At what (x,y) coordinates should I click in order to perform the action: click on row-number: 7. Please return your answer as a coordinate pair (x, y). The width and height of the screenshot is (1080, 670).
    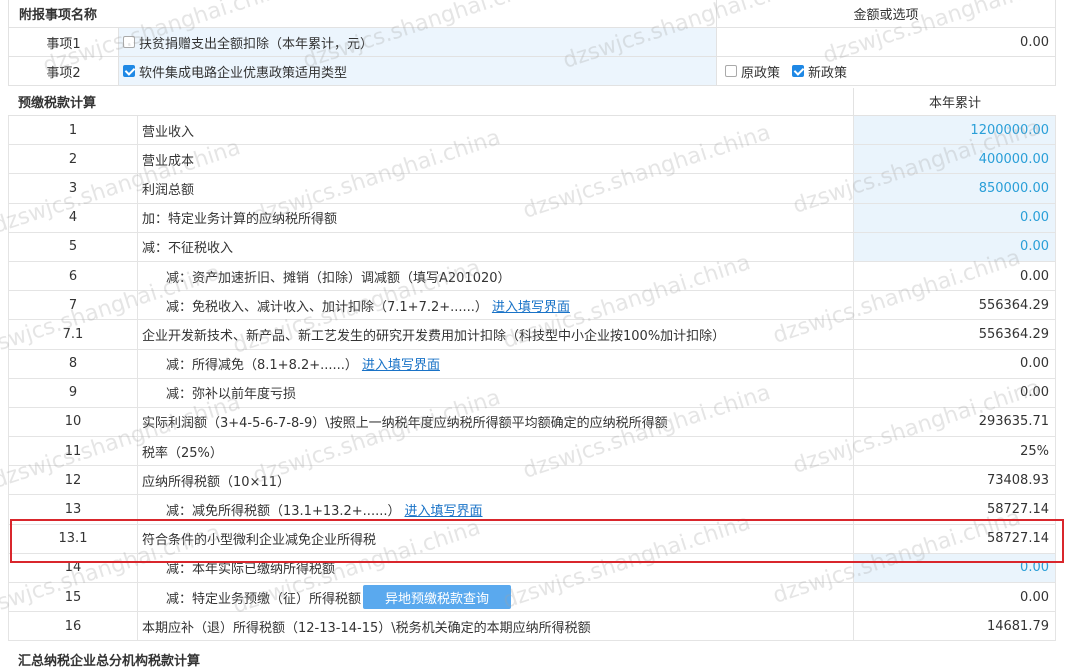
    Looking at the image, I should click on (73, 305).